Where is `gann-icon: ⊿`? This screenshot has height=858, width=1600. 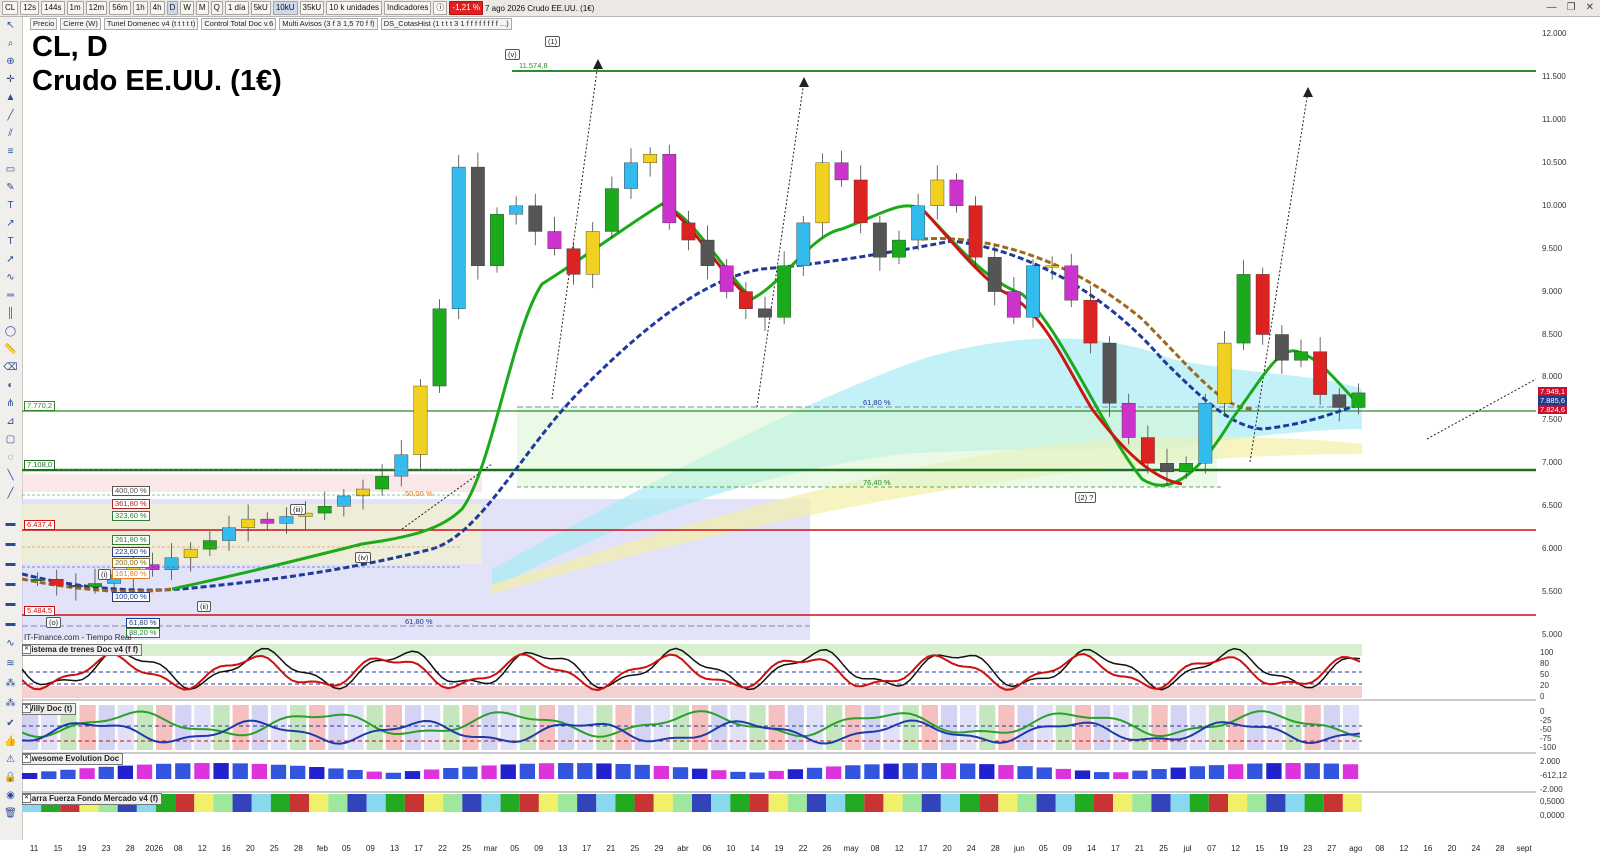 gann-icon: ⊿ is located at coordinates (10, 421).